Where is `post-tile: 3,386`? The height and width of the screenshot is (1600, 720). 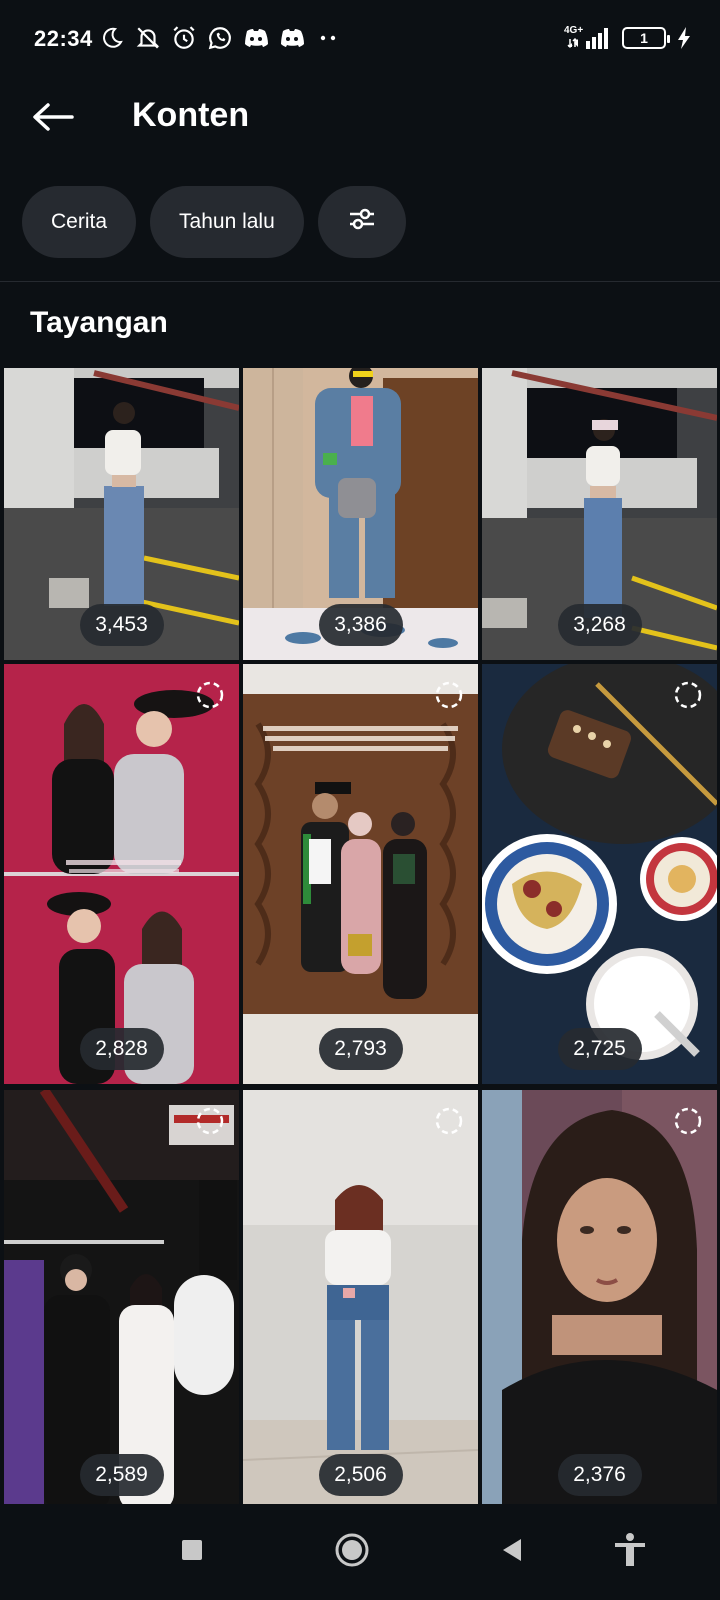
post-tile: 3,386 is located at coordinates (360, 514).